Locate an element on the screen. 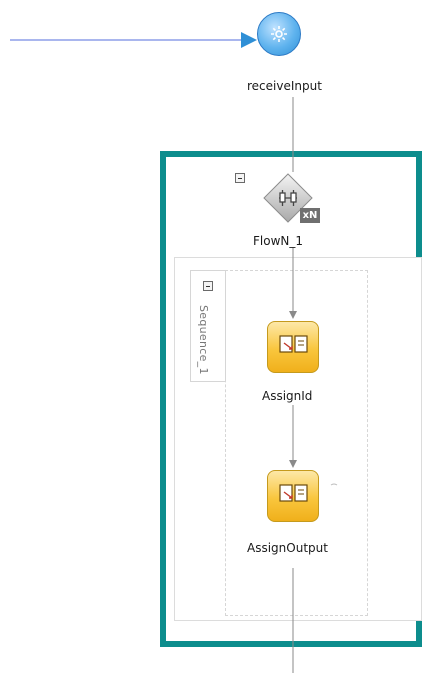  sequence-label: Sequence_1 is located at coordinates (203, 340).